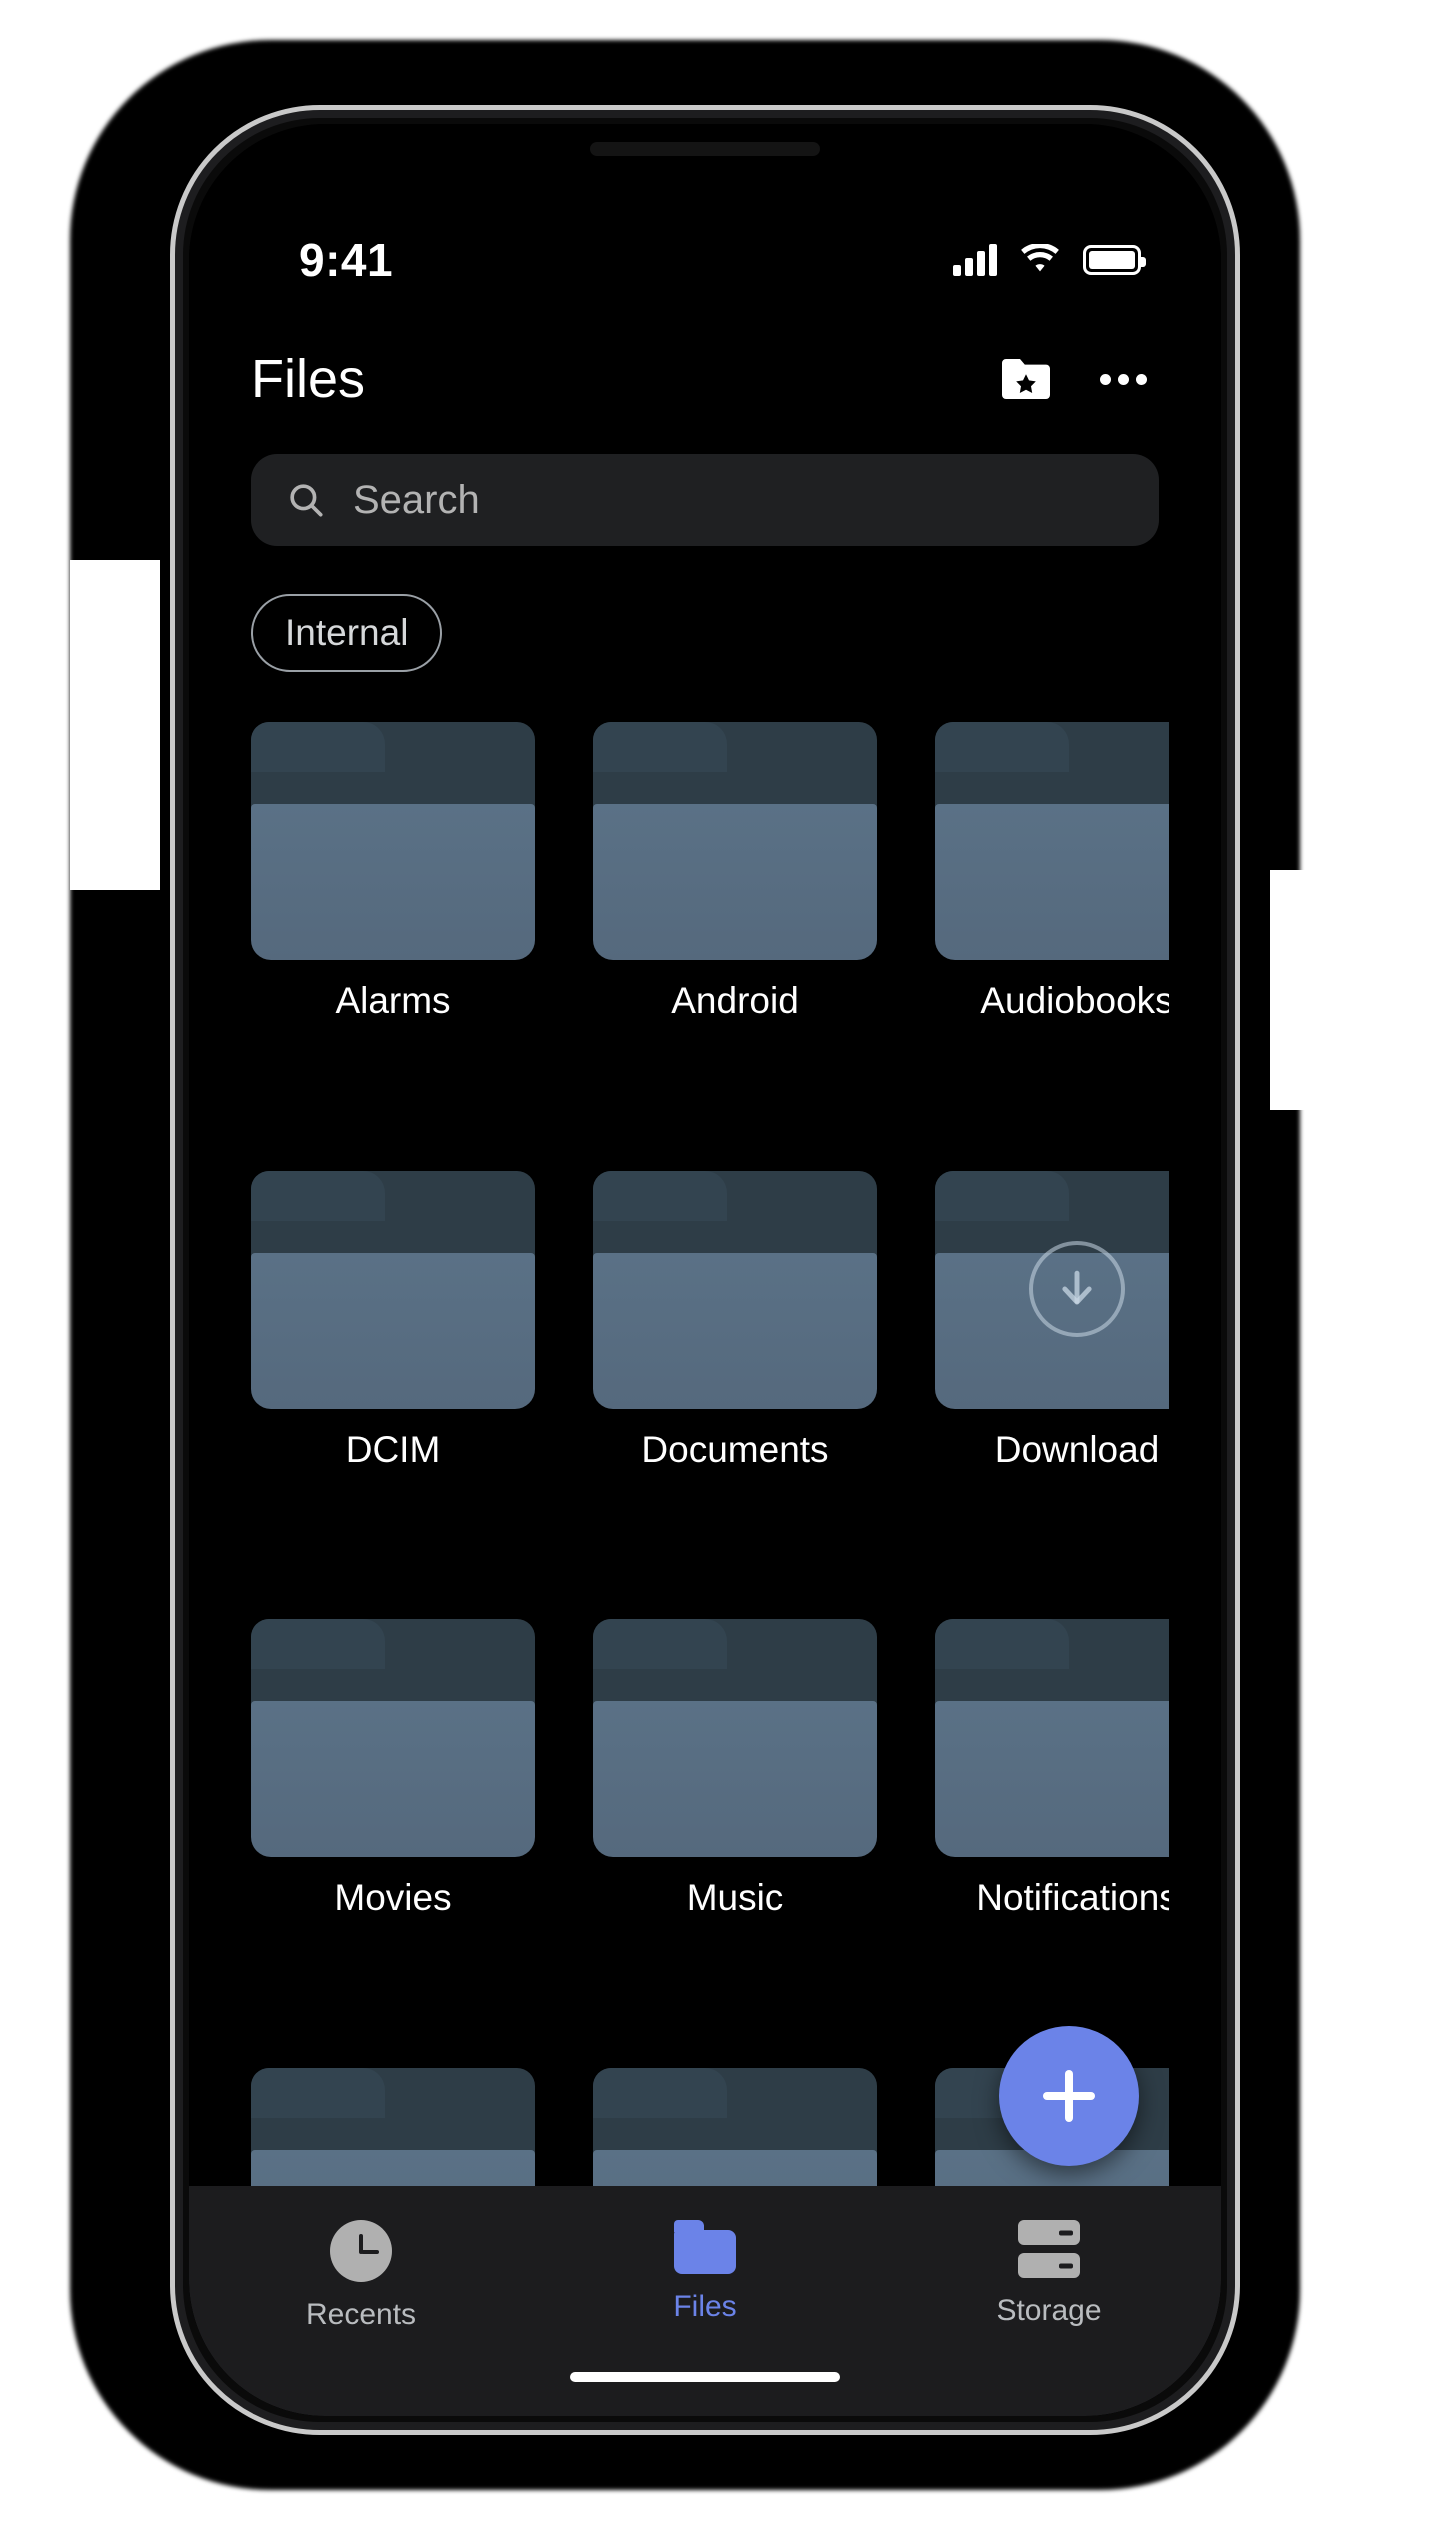 The width and height of the screenshot is (1440, 2546). Describe the element at coordinates (735, 1449) in the screenshot. I see `folder-label: Documents` at that location.